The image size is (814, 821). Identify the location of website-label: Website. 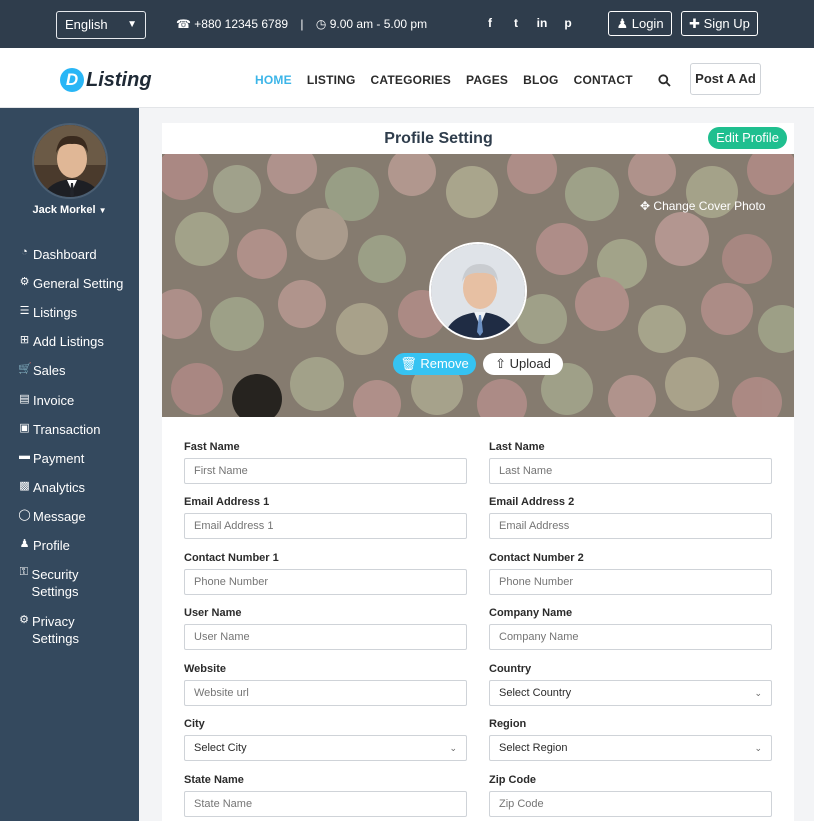
(205, 669).